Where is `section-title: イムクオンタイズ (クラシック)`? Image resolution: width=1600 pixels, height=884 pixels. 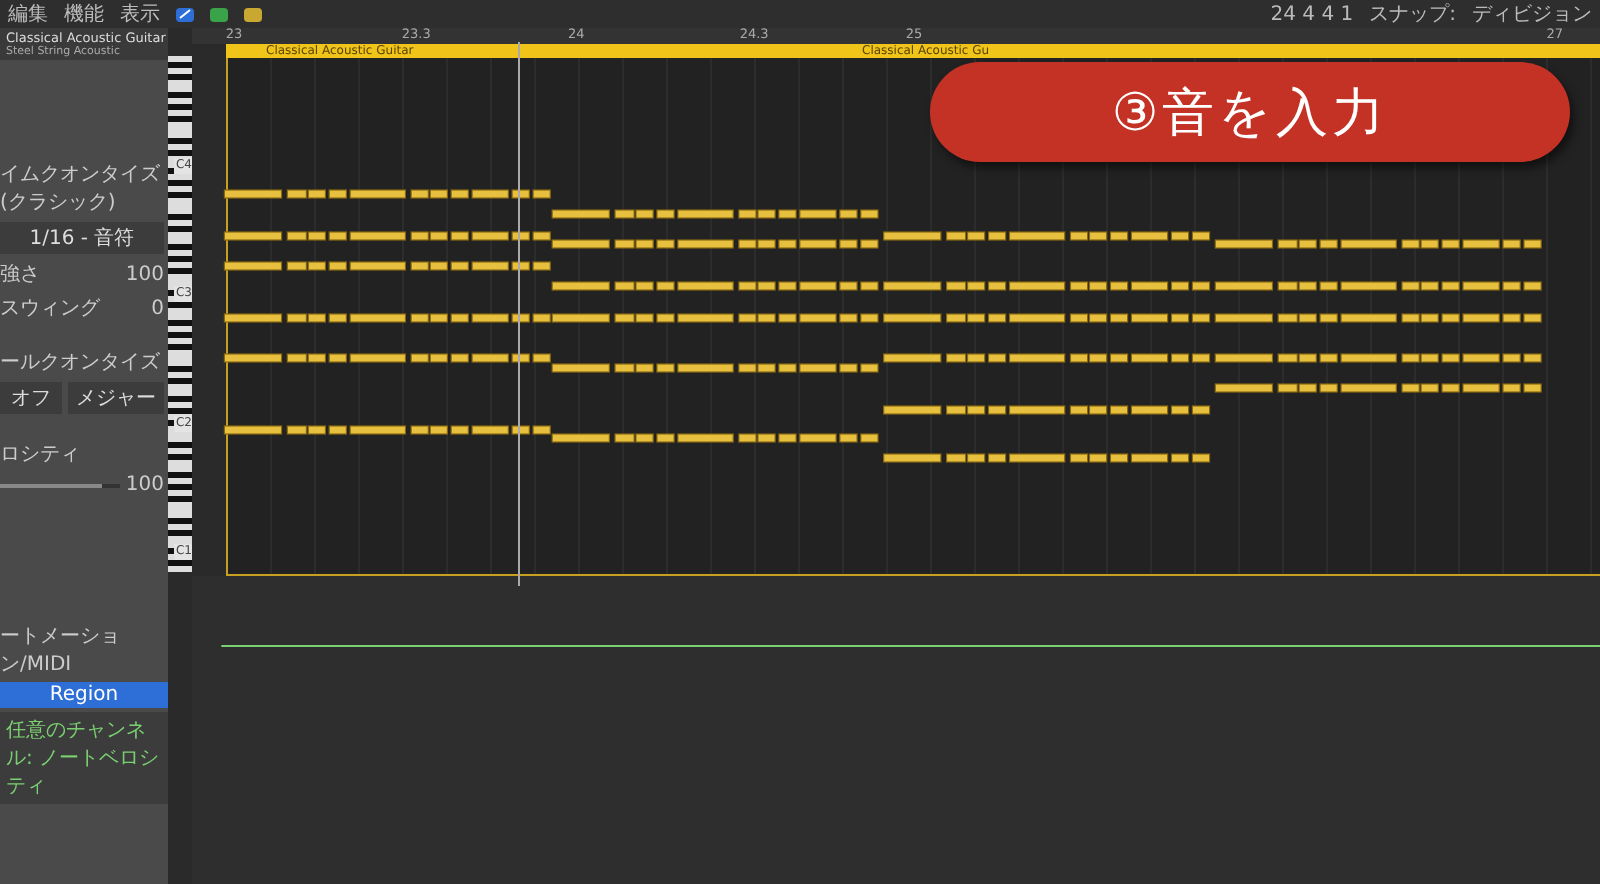
section-title: イムクオンタイズ (クラシック) is located at coordinates (81, 189).